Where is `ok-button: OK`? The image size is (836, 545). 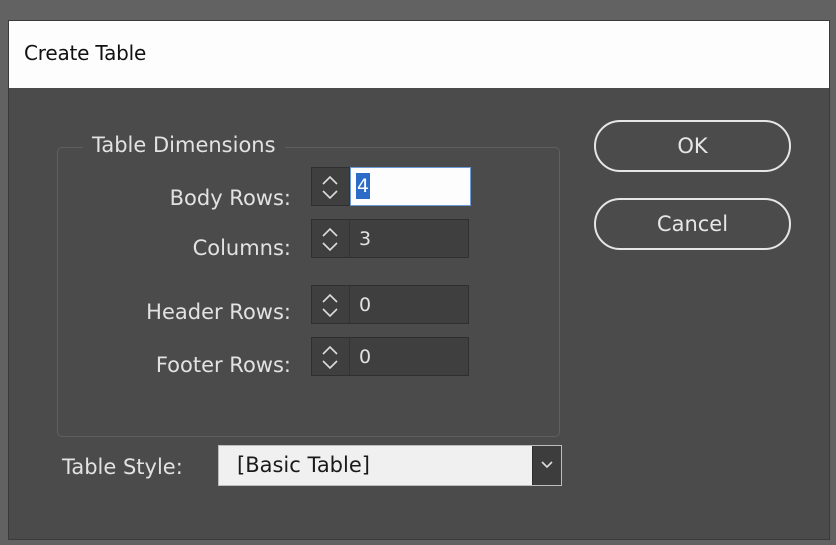 ok-button: OK is located at coordinates (692, 146).